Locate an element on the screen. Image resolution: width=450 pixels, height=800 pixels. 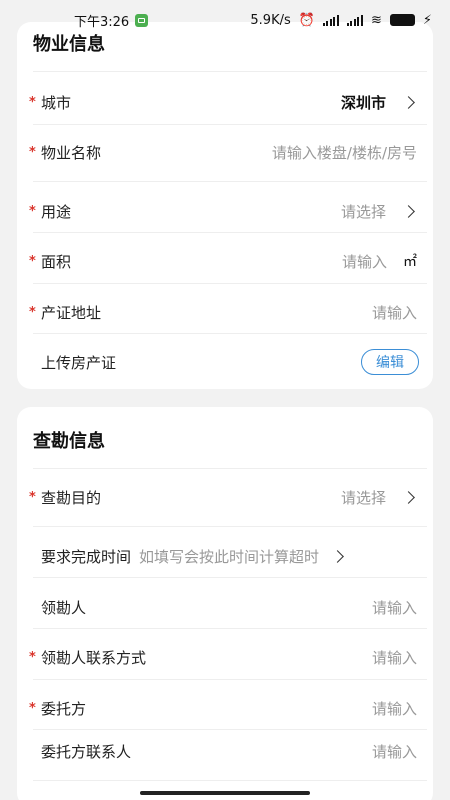
area-input: 请输入 is located at coordinates (364, 261).